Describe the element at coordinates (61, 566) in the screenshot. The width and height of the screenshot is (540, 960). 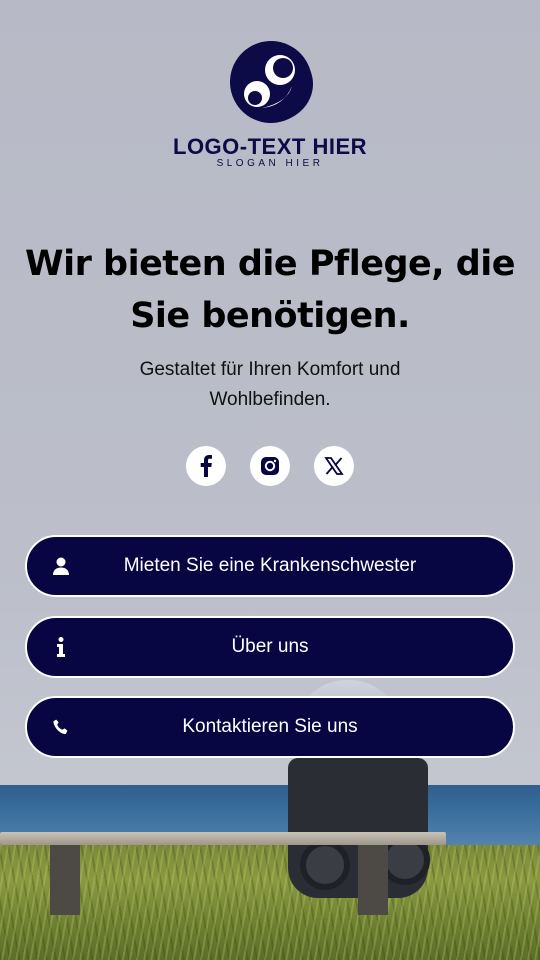
I see `user-icon` at that location.